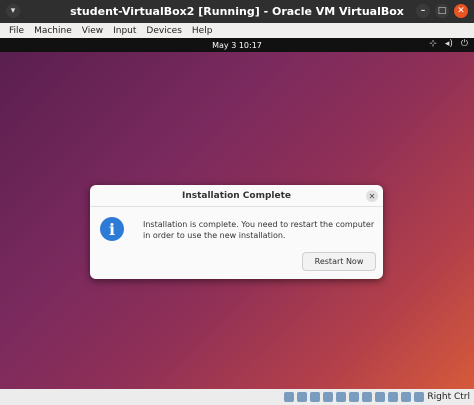 The height and width of the screenshot is (405, 474). I want to click on window-menu-icon: ▾, so click(13, 11).